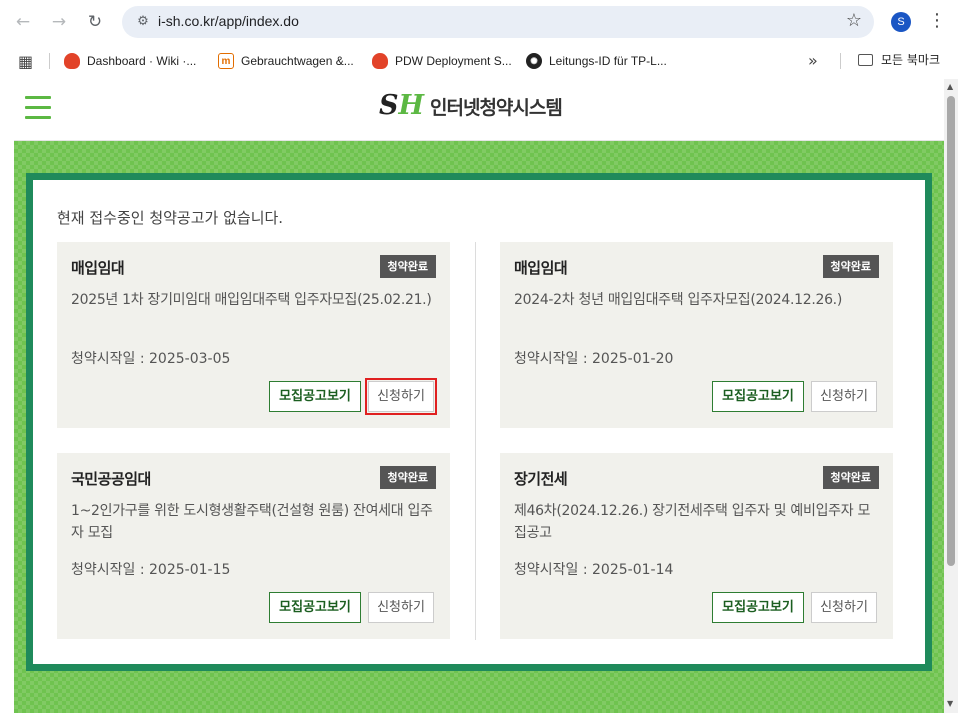 This screenshot has height=713, width=958. Describe the element at coordinates (594, 570) in the screenshot. I see `card-start-date: 청약시작일 : 2025-01-14` at that location.